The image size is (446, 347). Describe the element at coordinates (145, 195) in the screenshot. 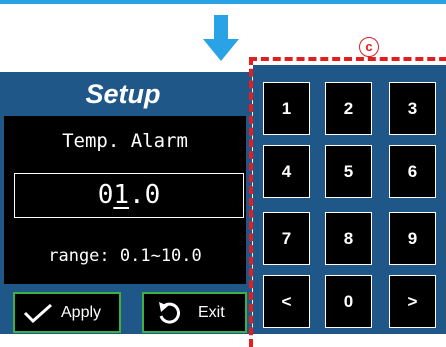

I see `value-suffix: .0` at that location.